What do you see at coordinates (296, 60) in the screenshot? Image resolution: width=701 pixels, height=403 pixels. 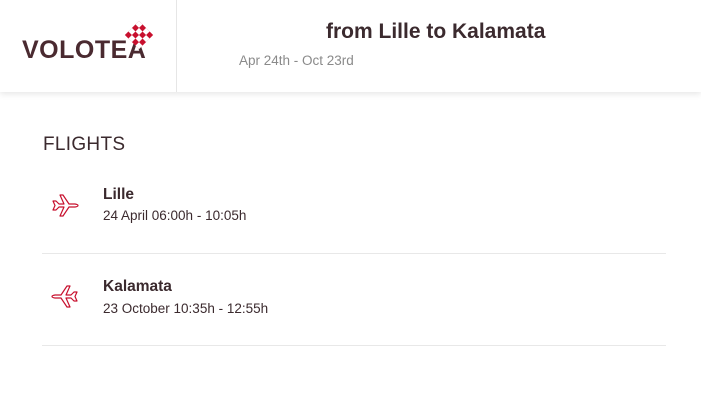 I see `date-range: Apr 24th - Oct 23rd` at bounding box center [296, 60].